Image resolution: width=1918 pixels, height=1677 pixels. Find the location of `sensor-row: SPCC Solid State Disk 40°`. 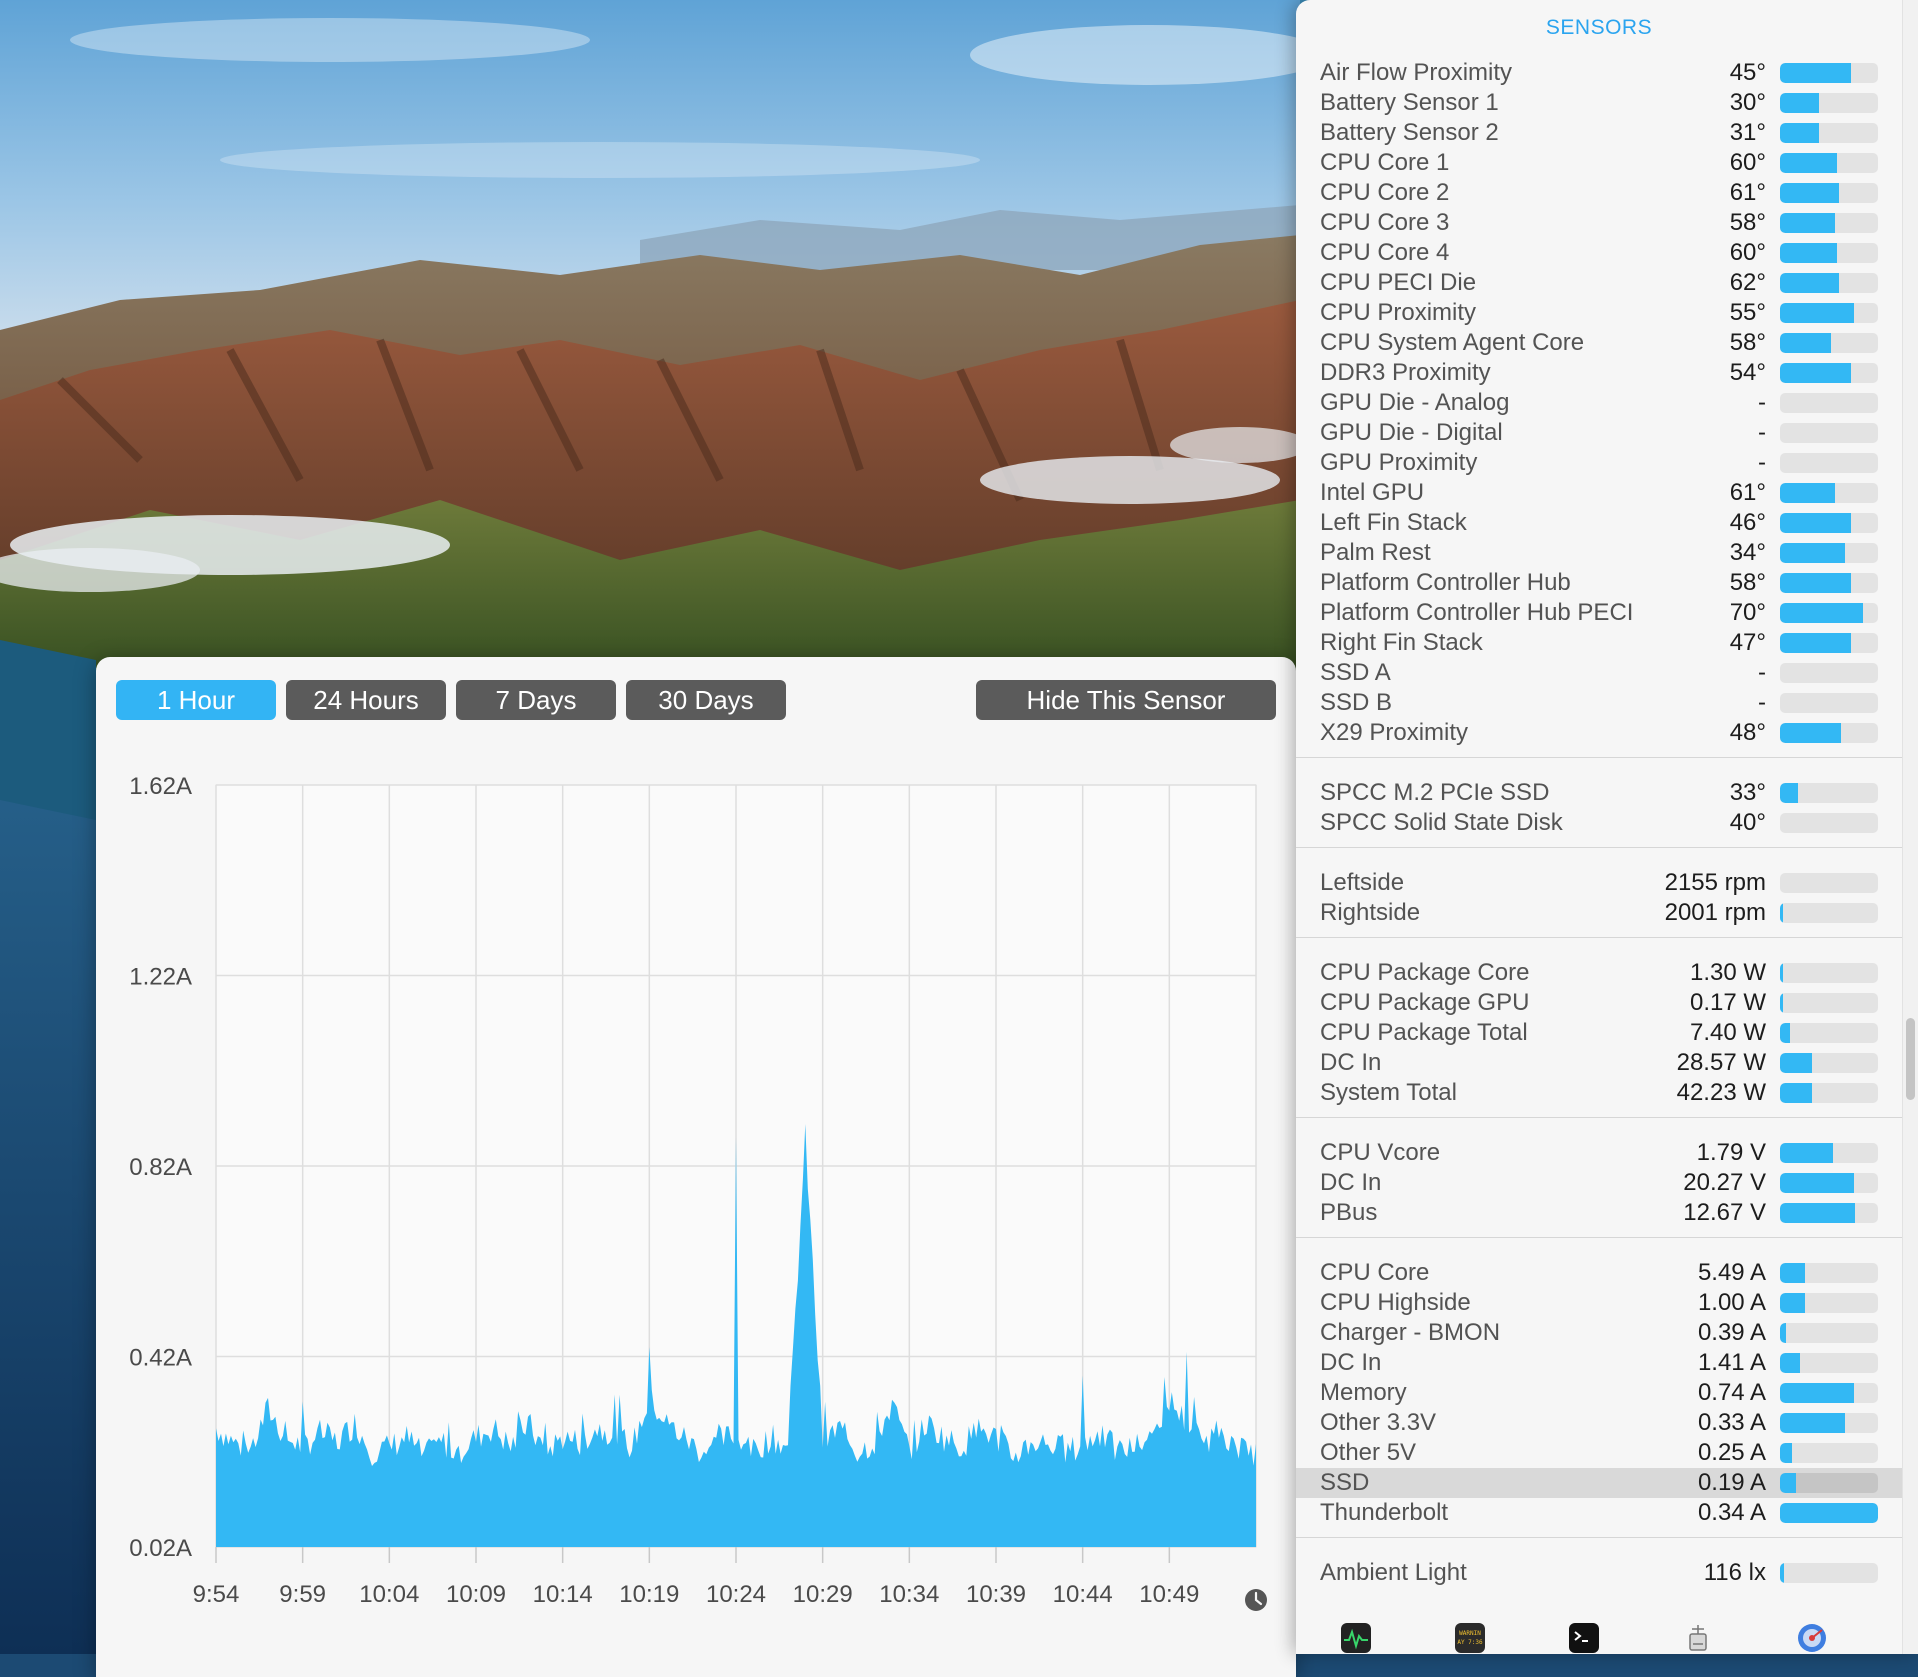

sensor-row: SPCC Solid State Disk 40° is located at coordinates (1599, 823).